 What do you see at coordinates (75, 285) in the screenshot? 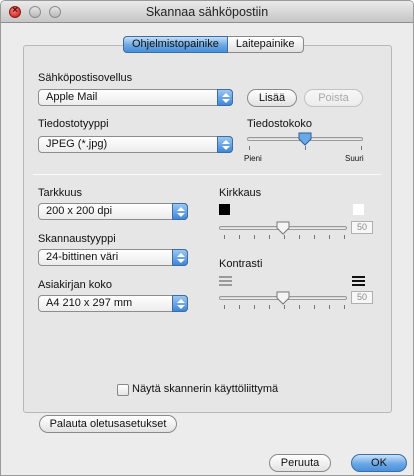
I see `document-size-label: Asiakirjan koko` at bounding box center [75, 285].